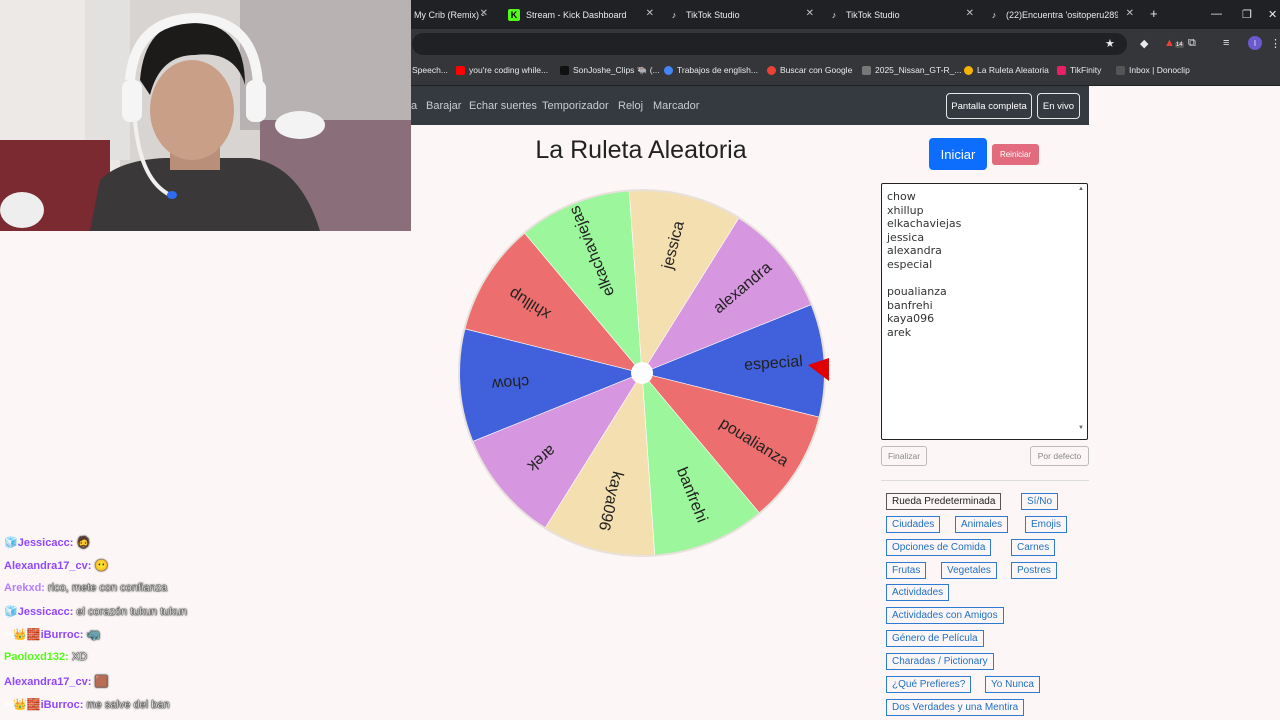  I want to click on extensions-puzzle-icon: ⧉, so click(1192, 43).